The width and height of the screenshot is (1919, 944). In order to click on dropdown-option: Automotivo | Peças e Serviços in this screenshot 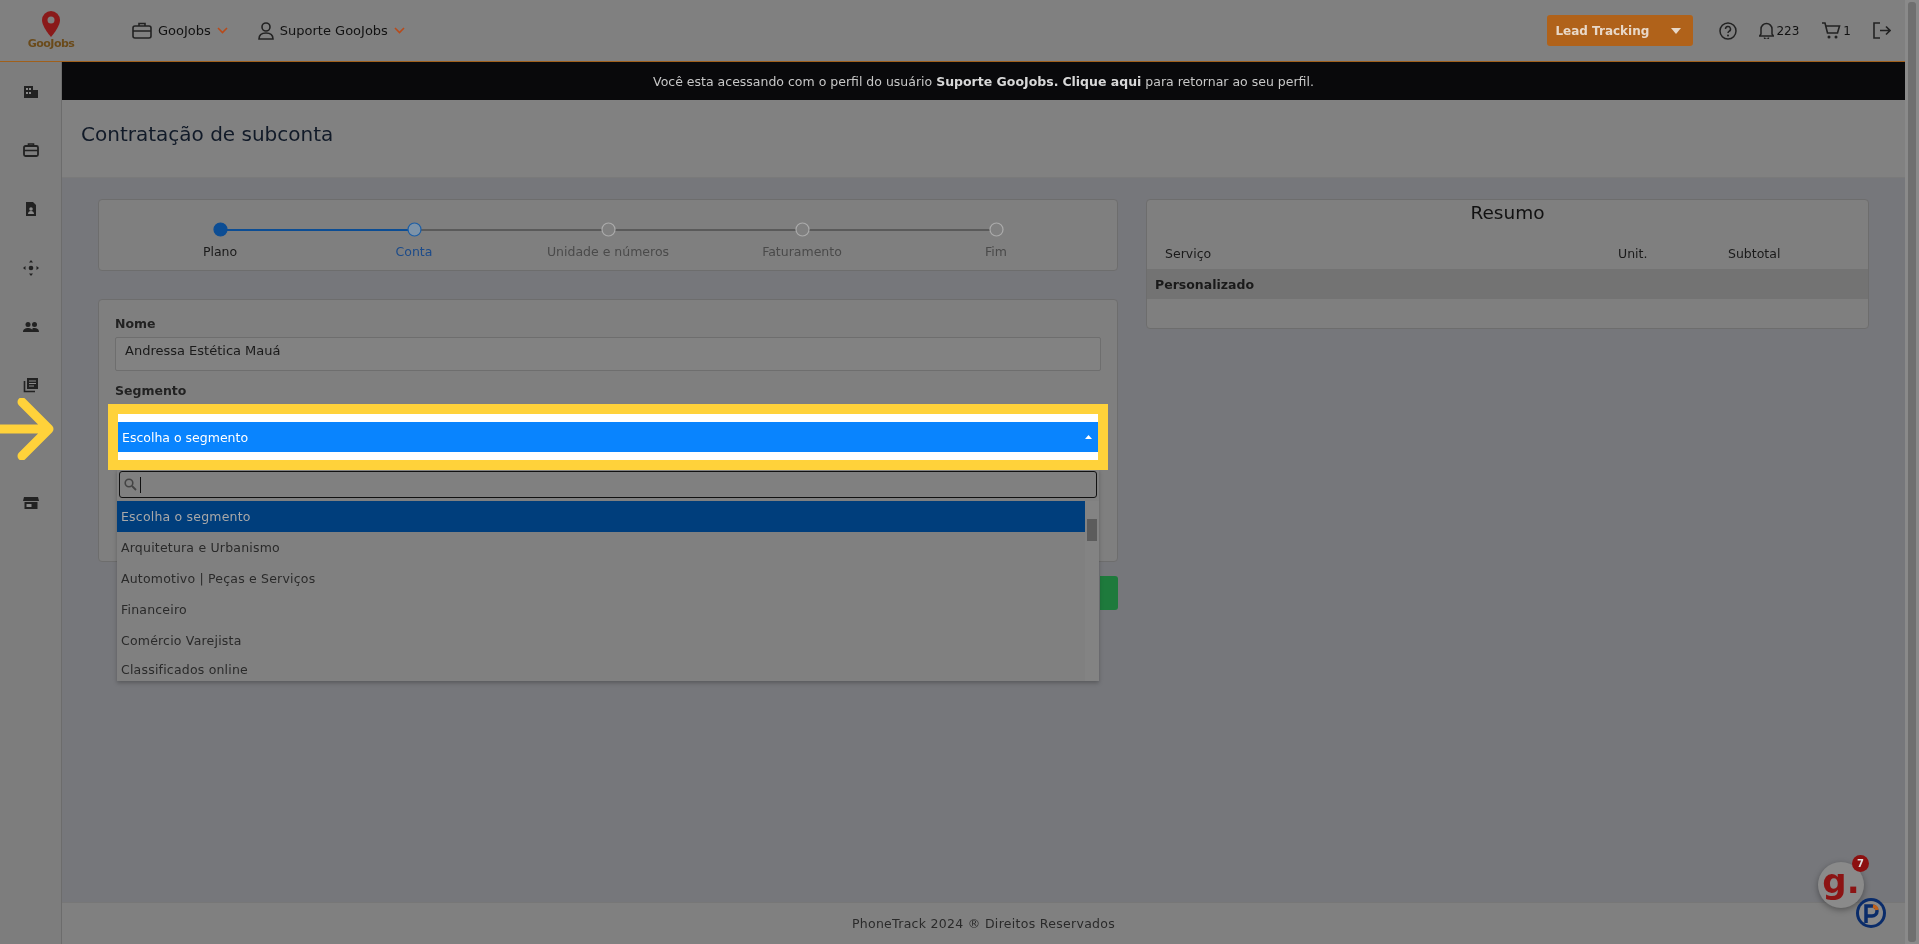, I will do `click(601, 578)`.